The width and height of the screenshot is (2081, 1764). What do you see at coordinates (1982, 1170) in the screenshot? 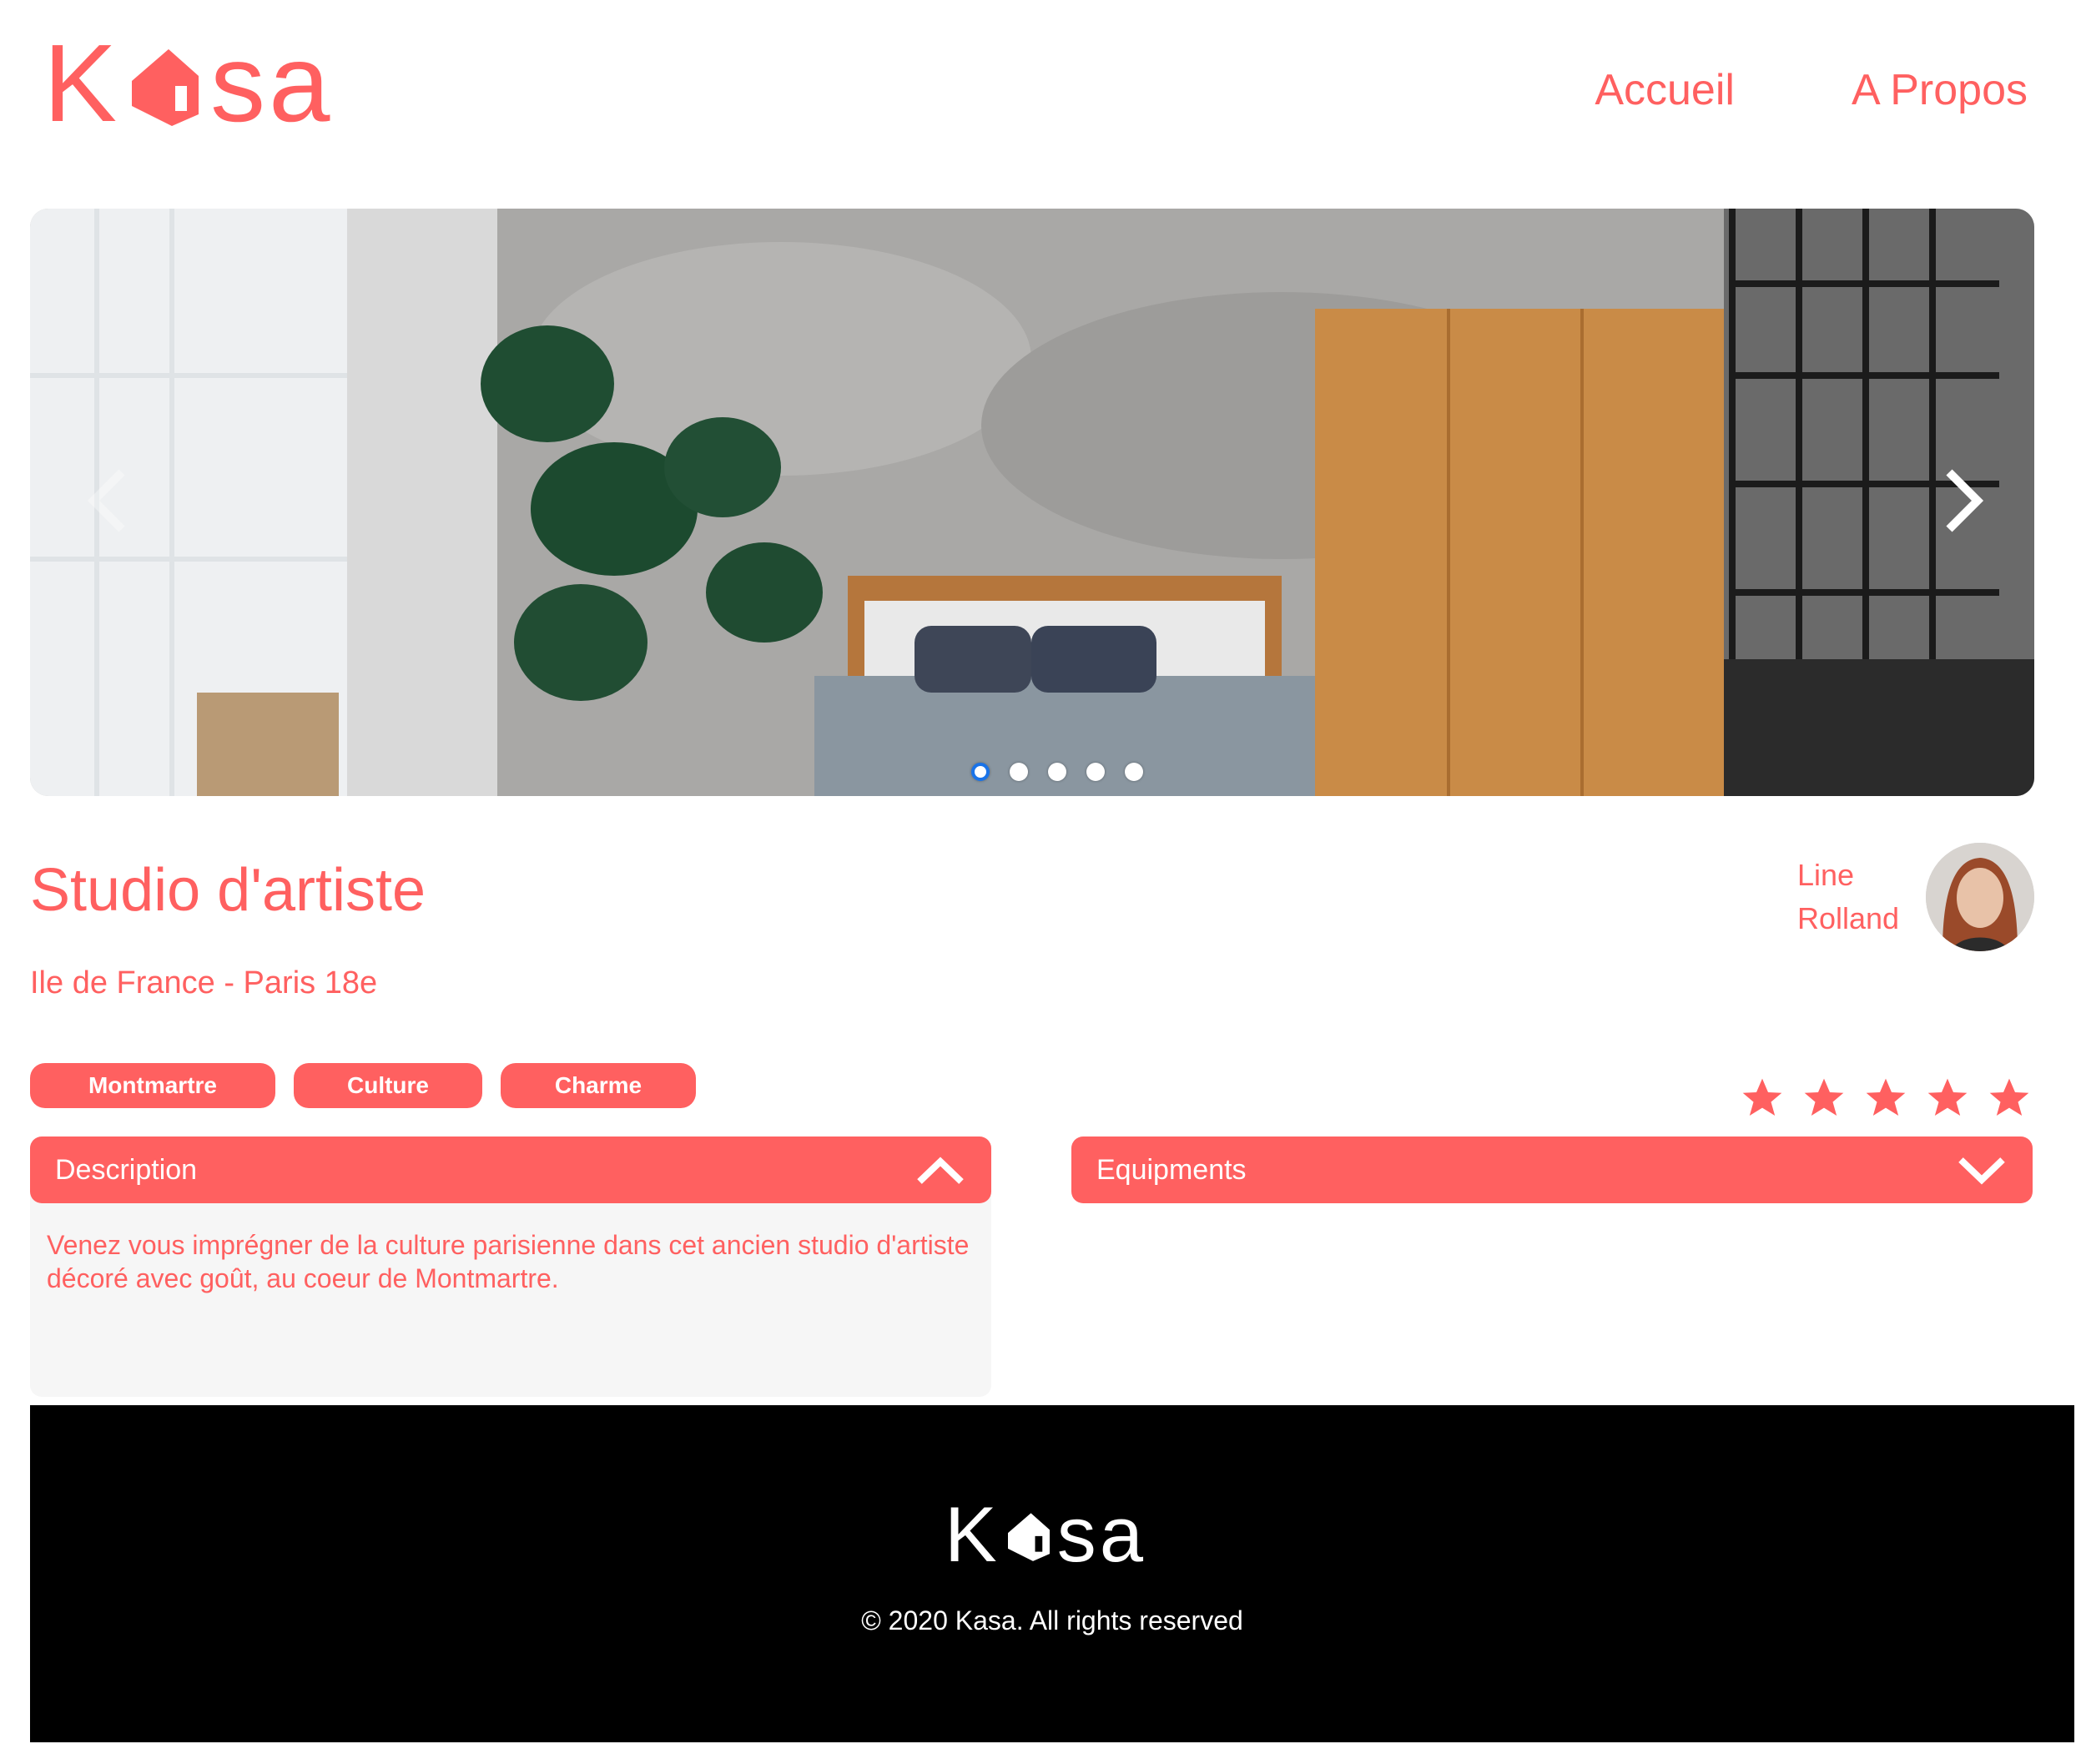
I see `chevron-down-icon` at bounding box center [1982, 1170].